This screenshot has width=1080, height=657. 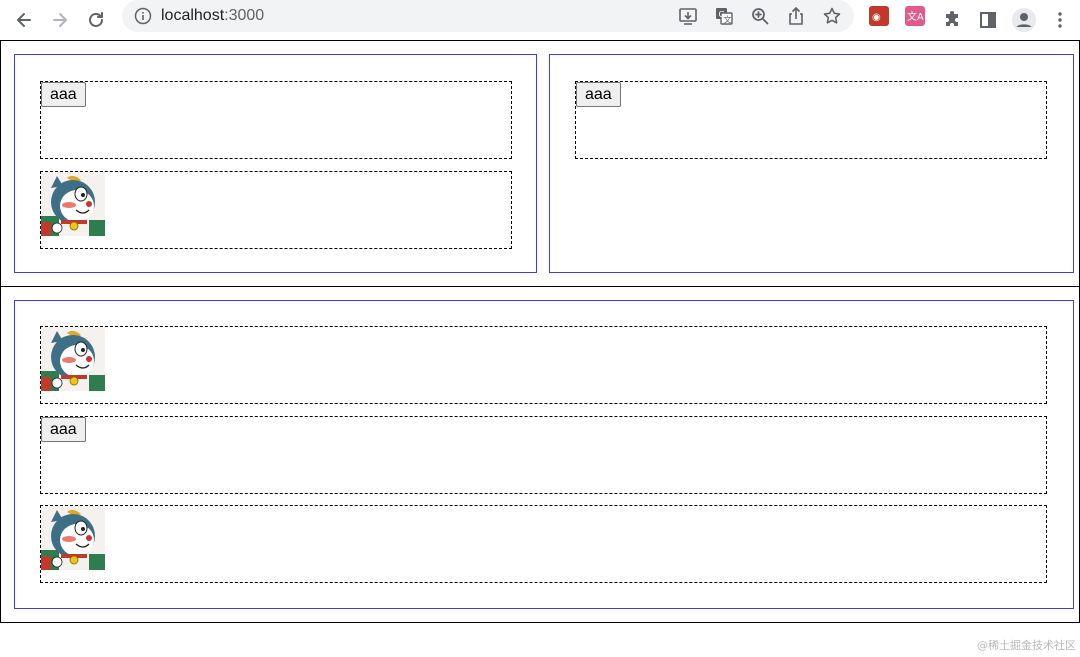 I want to click on browser-toolbar: localhost:3000 G 文 ◉ 文A, so click(x=540, y=20).